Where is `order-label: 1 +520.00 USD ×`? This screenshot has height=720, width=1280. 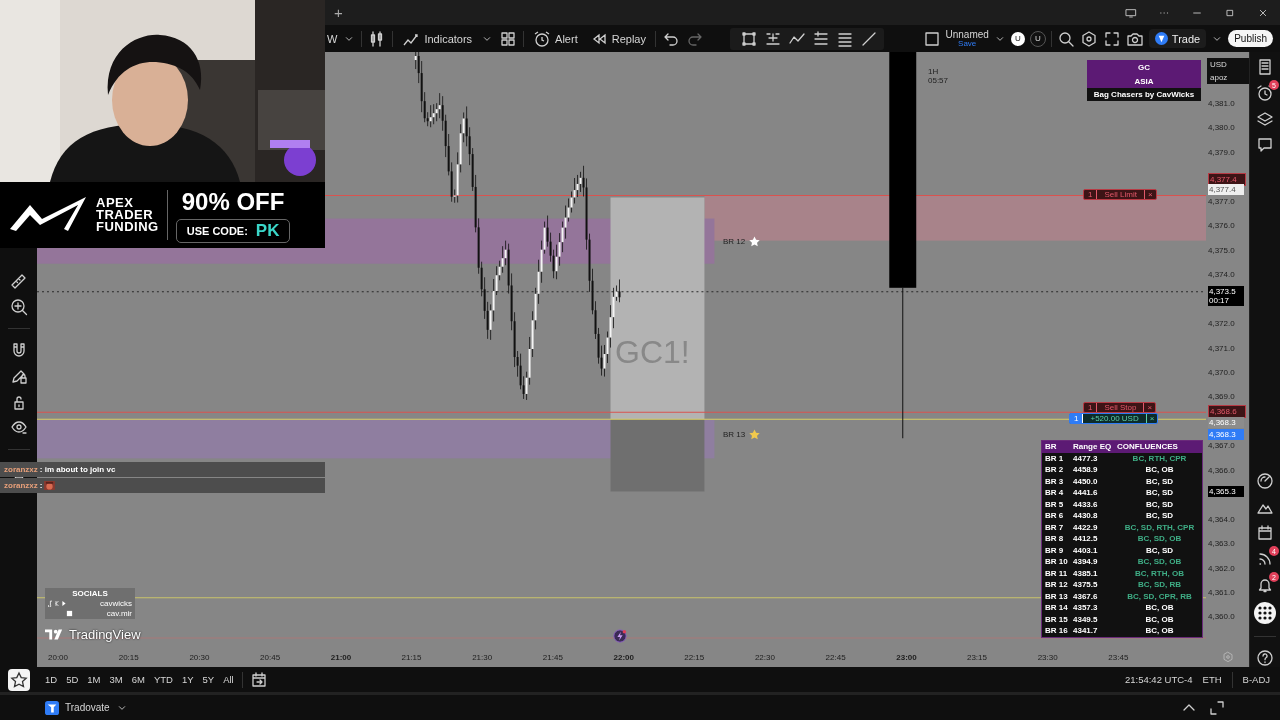 order-label: 1 +520.00 USD × is located at coordinates (1114, 418).